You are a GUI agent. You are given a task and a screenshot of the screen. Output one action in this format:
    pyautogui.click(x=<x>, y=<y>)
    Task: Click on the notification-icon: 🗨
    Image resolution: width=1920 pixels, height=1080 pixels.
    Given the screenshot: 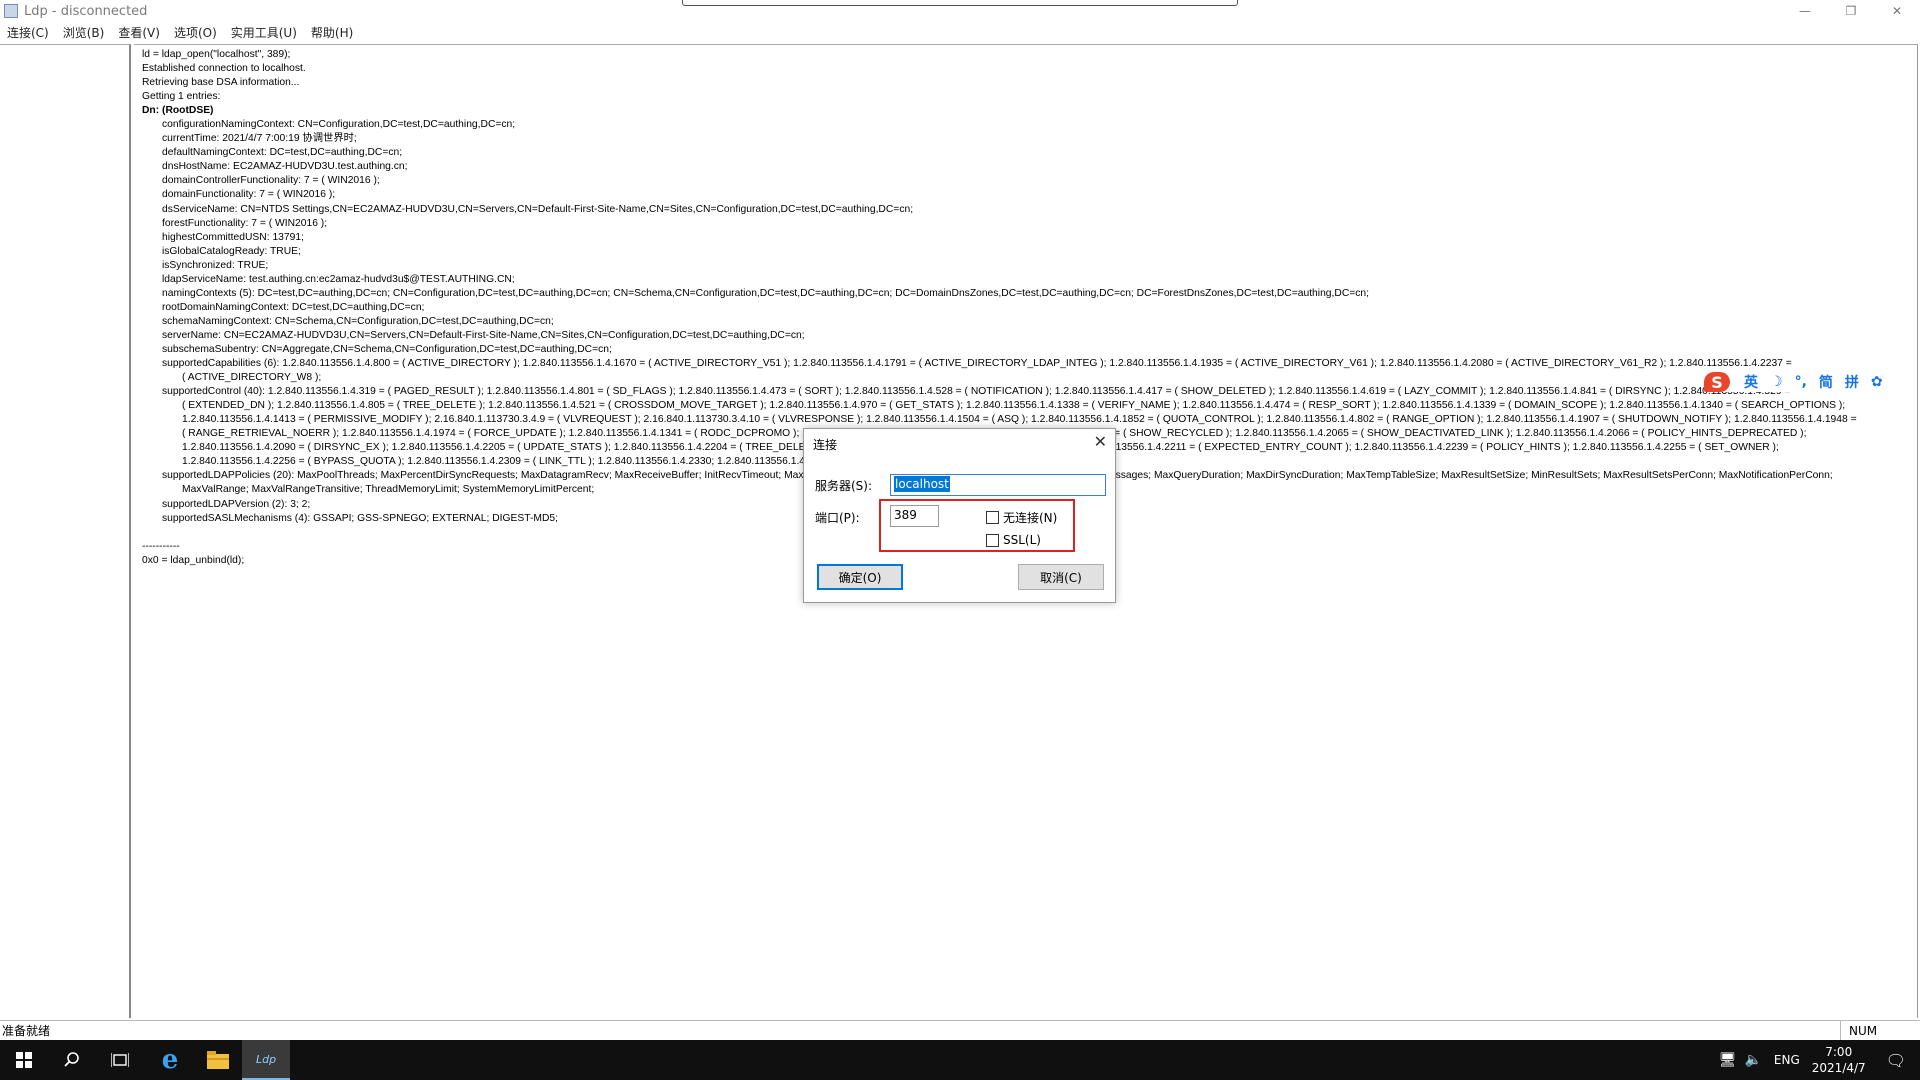 What is the action you would take?
    pyautogui.click(x=1896, y=1060)
    